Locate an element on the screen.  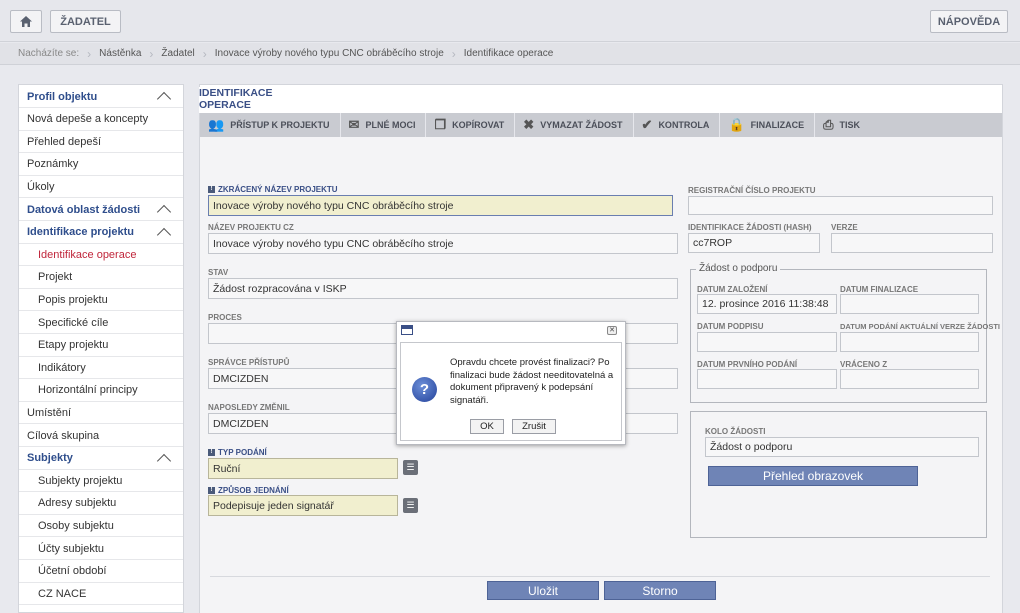
people-icon: 👥 is located at coordinates (216, 124).